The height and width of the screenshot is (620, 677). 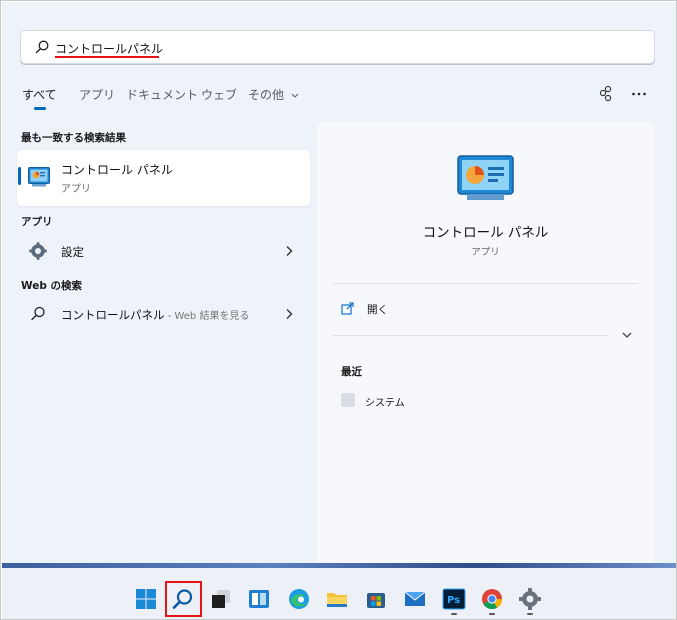 What do you see at coordinates (347, 308) in the screenshot?
I see `open-external-icon` at bounding box center [347, 308].